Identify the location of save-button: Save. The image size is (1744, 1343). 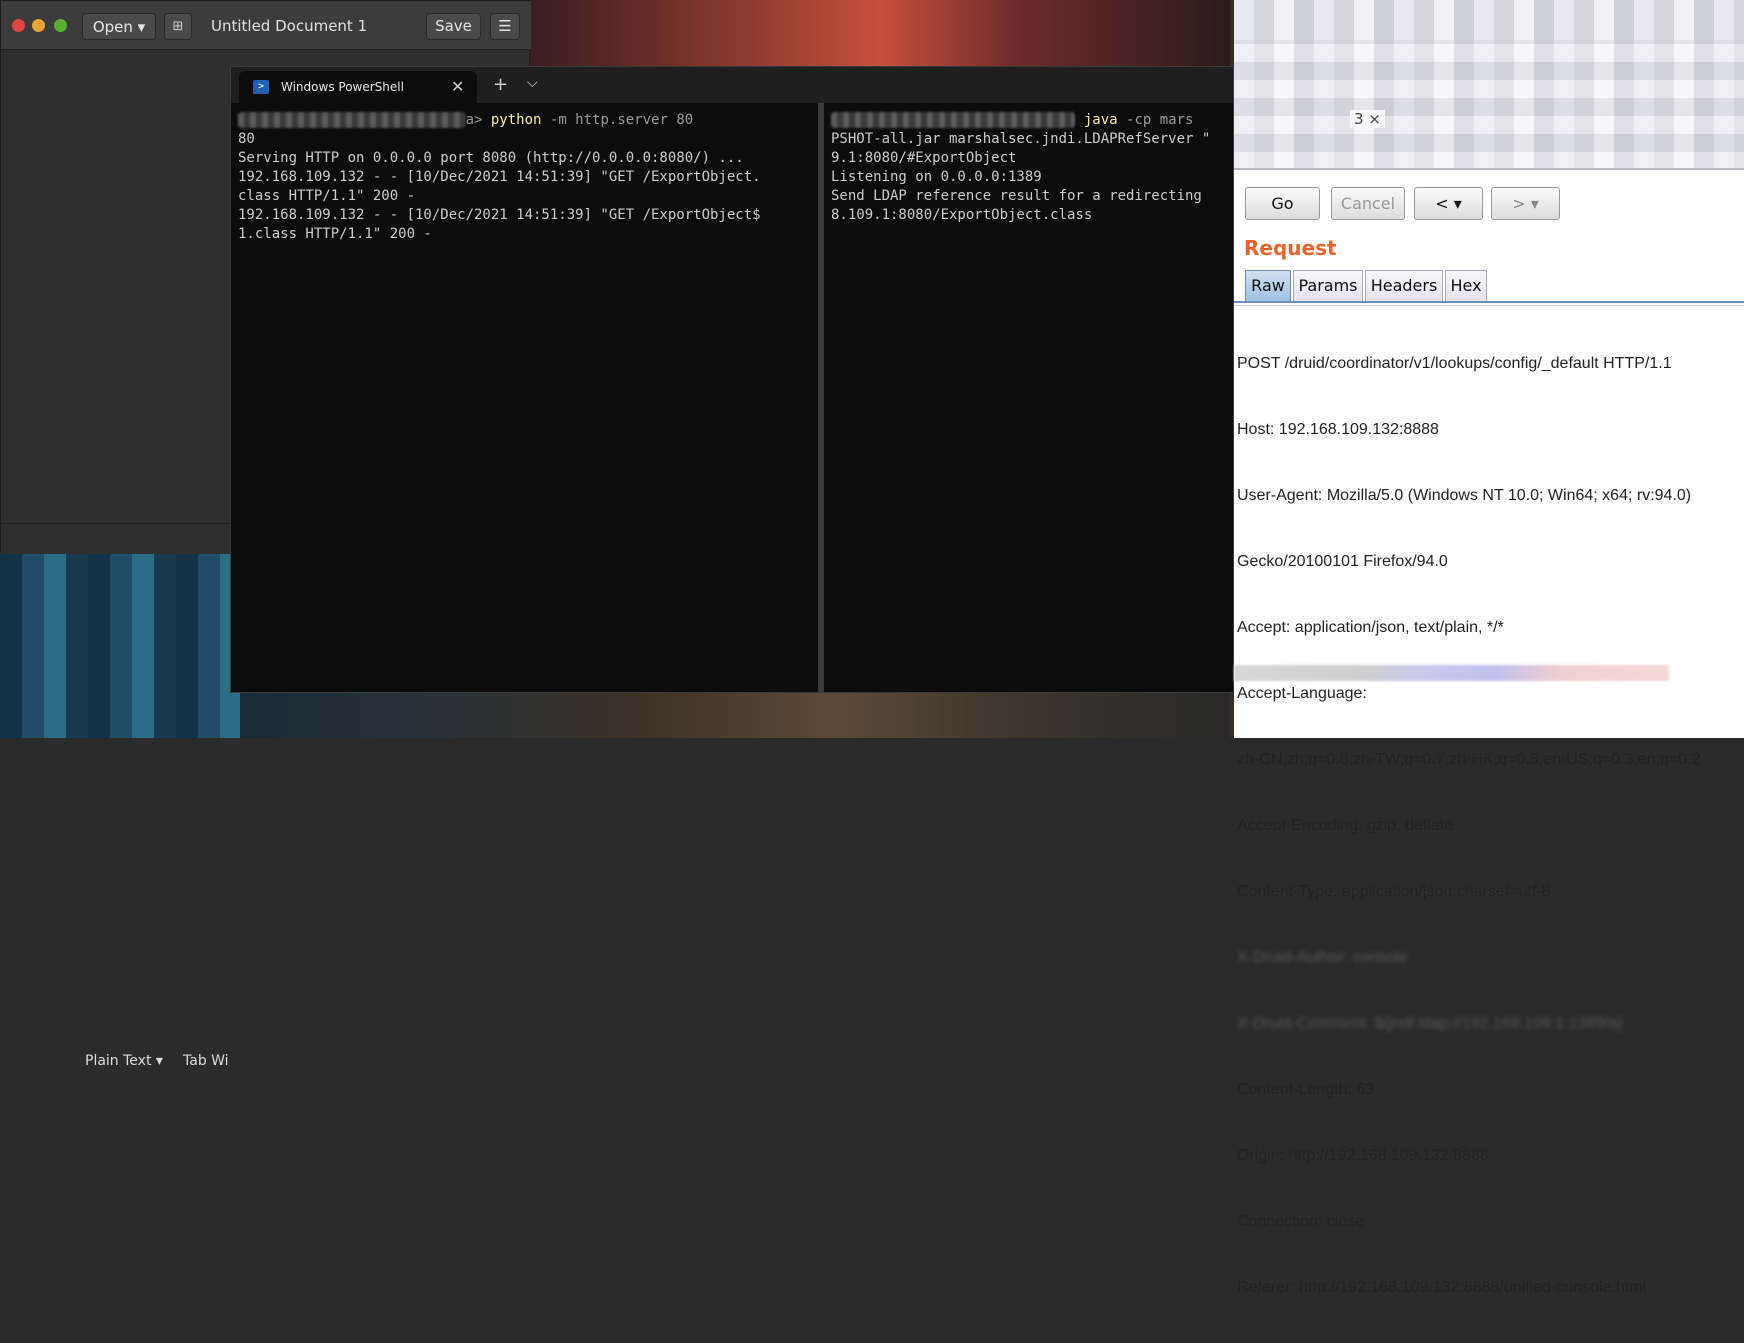
(453, 26).